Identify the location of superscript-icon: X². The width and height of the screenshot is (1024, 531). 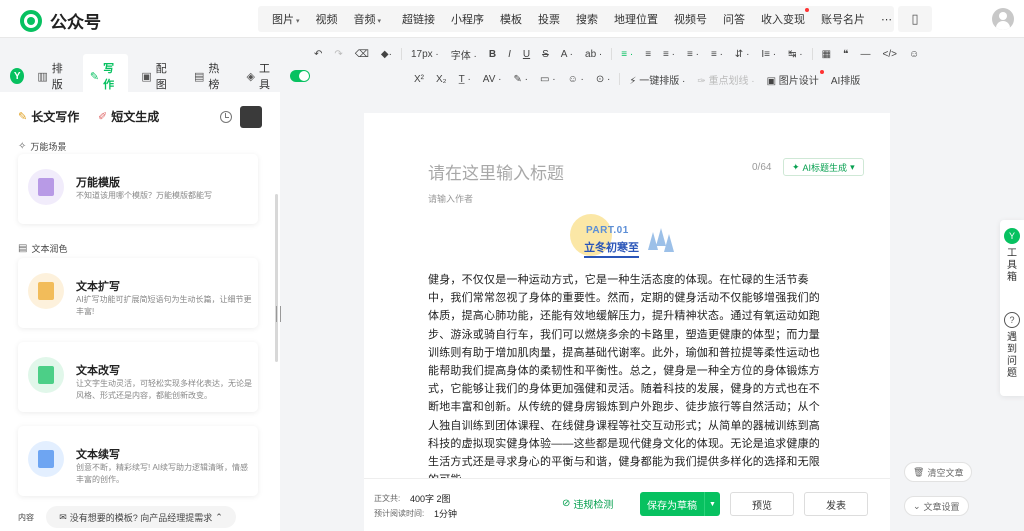
(419, 79).